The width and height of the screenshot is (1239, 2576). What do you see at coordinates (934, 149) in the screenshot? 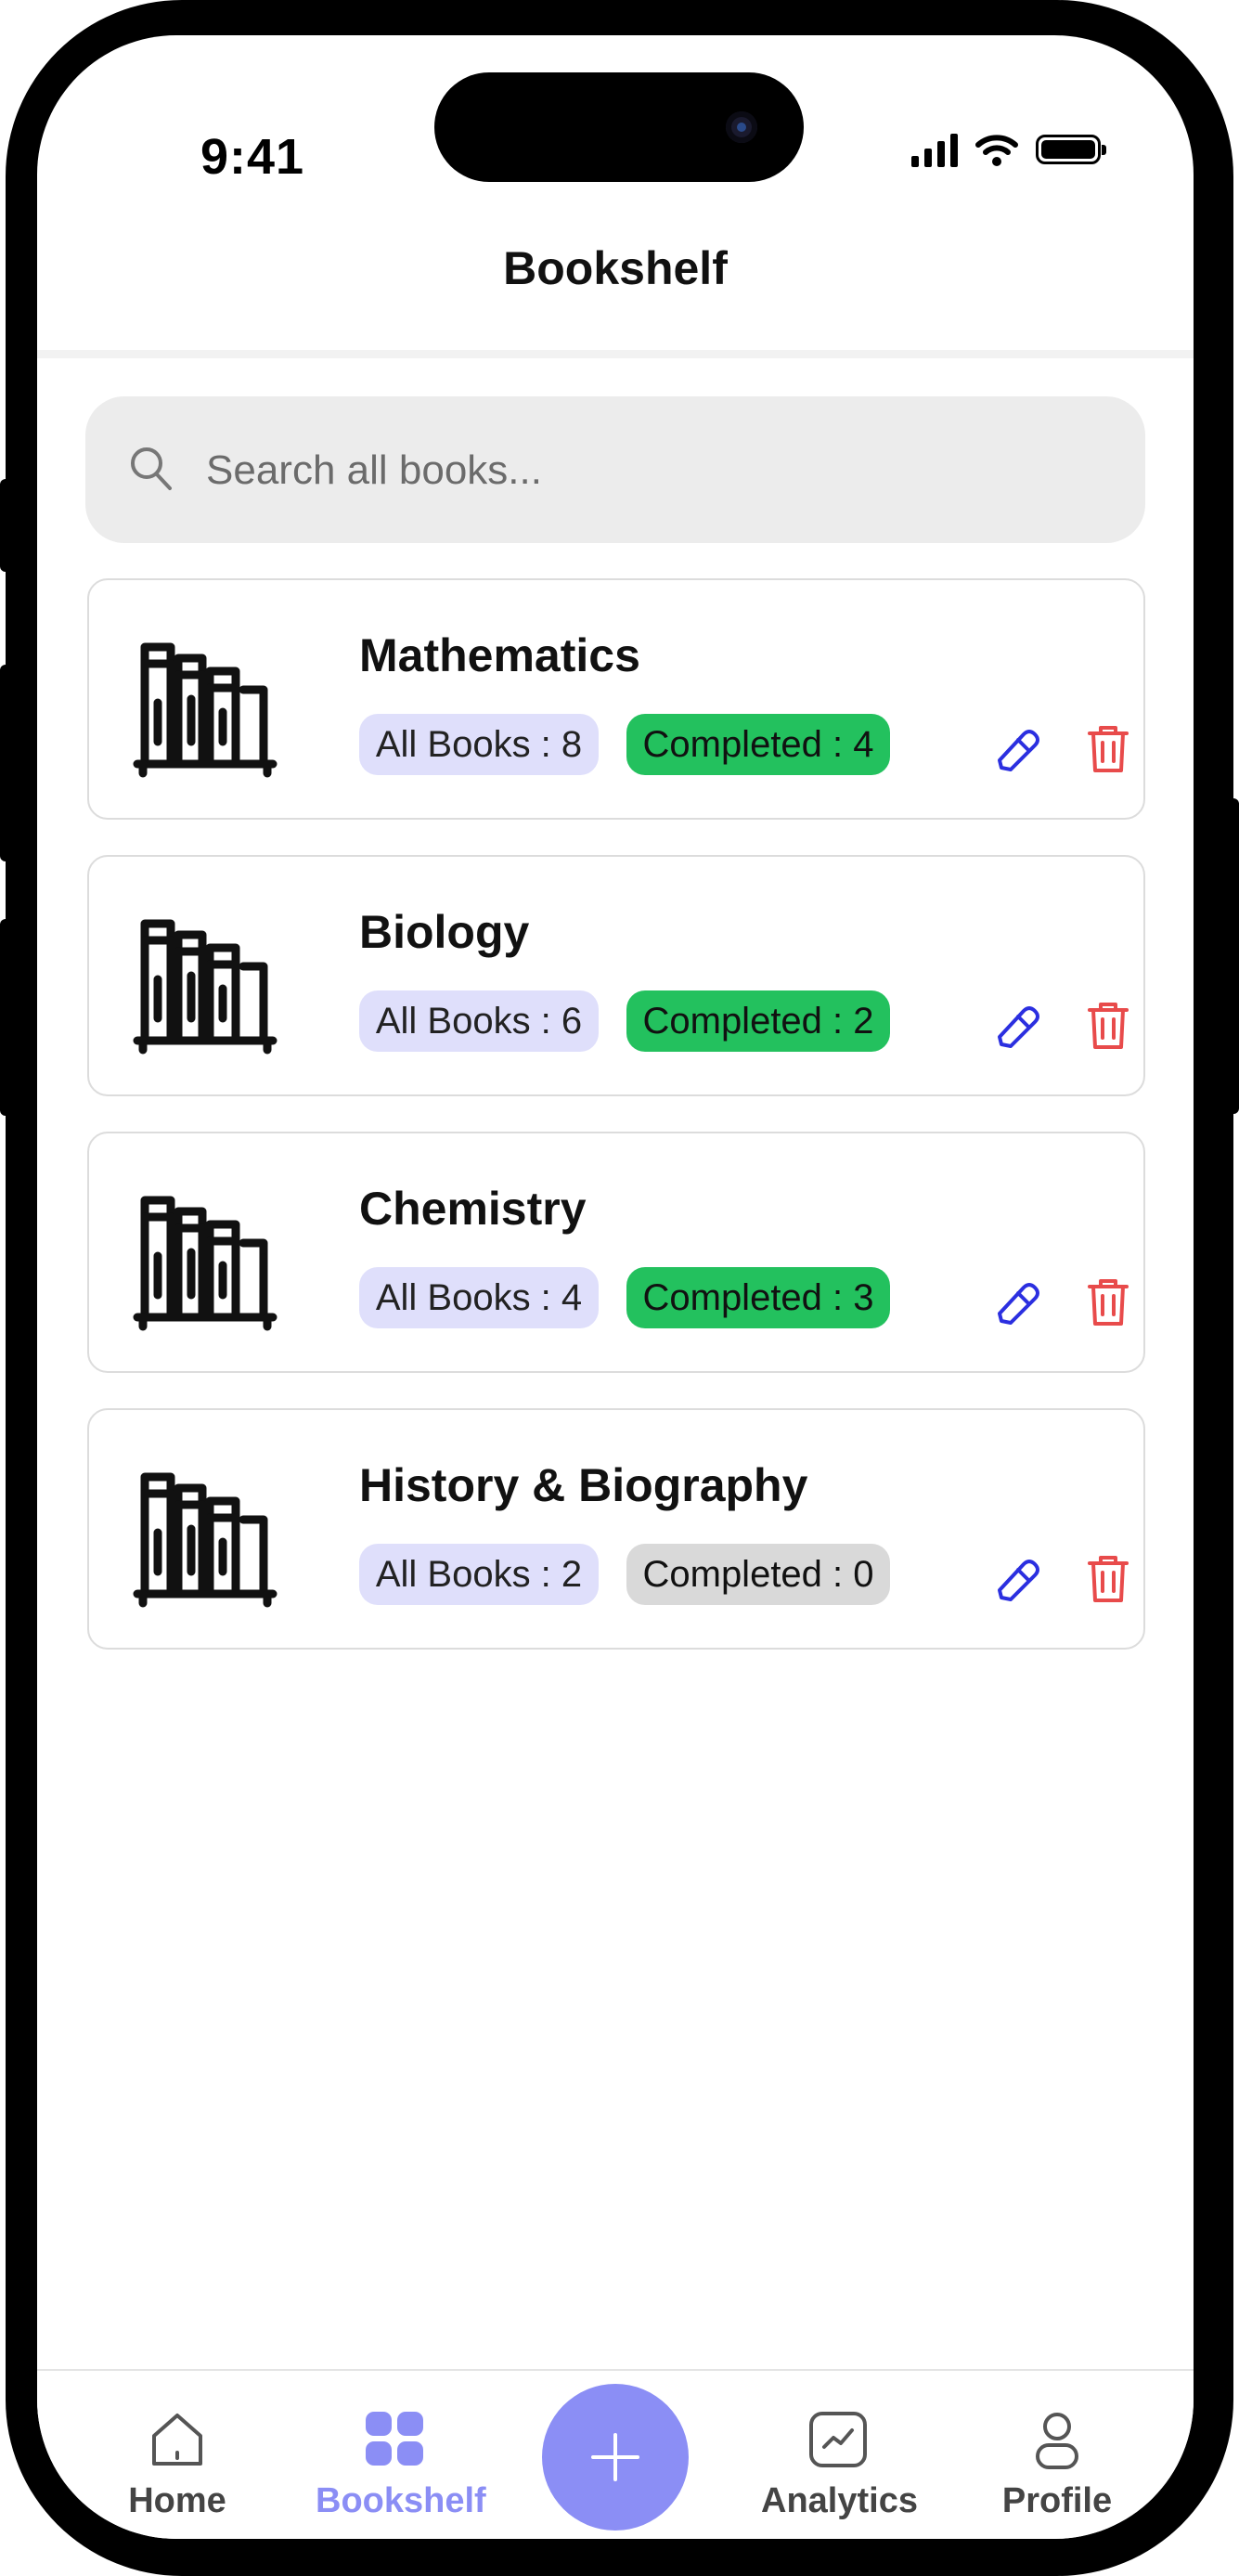
I see `cellular-signal-icon` at bounding box center [934, 149].